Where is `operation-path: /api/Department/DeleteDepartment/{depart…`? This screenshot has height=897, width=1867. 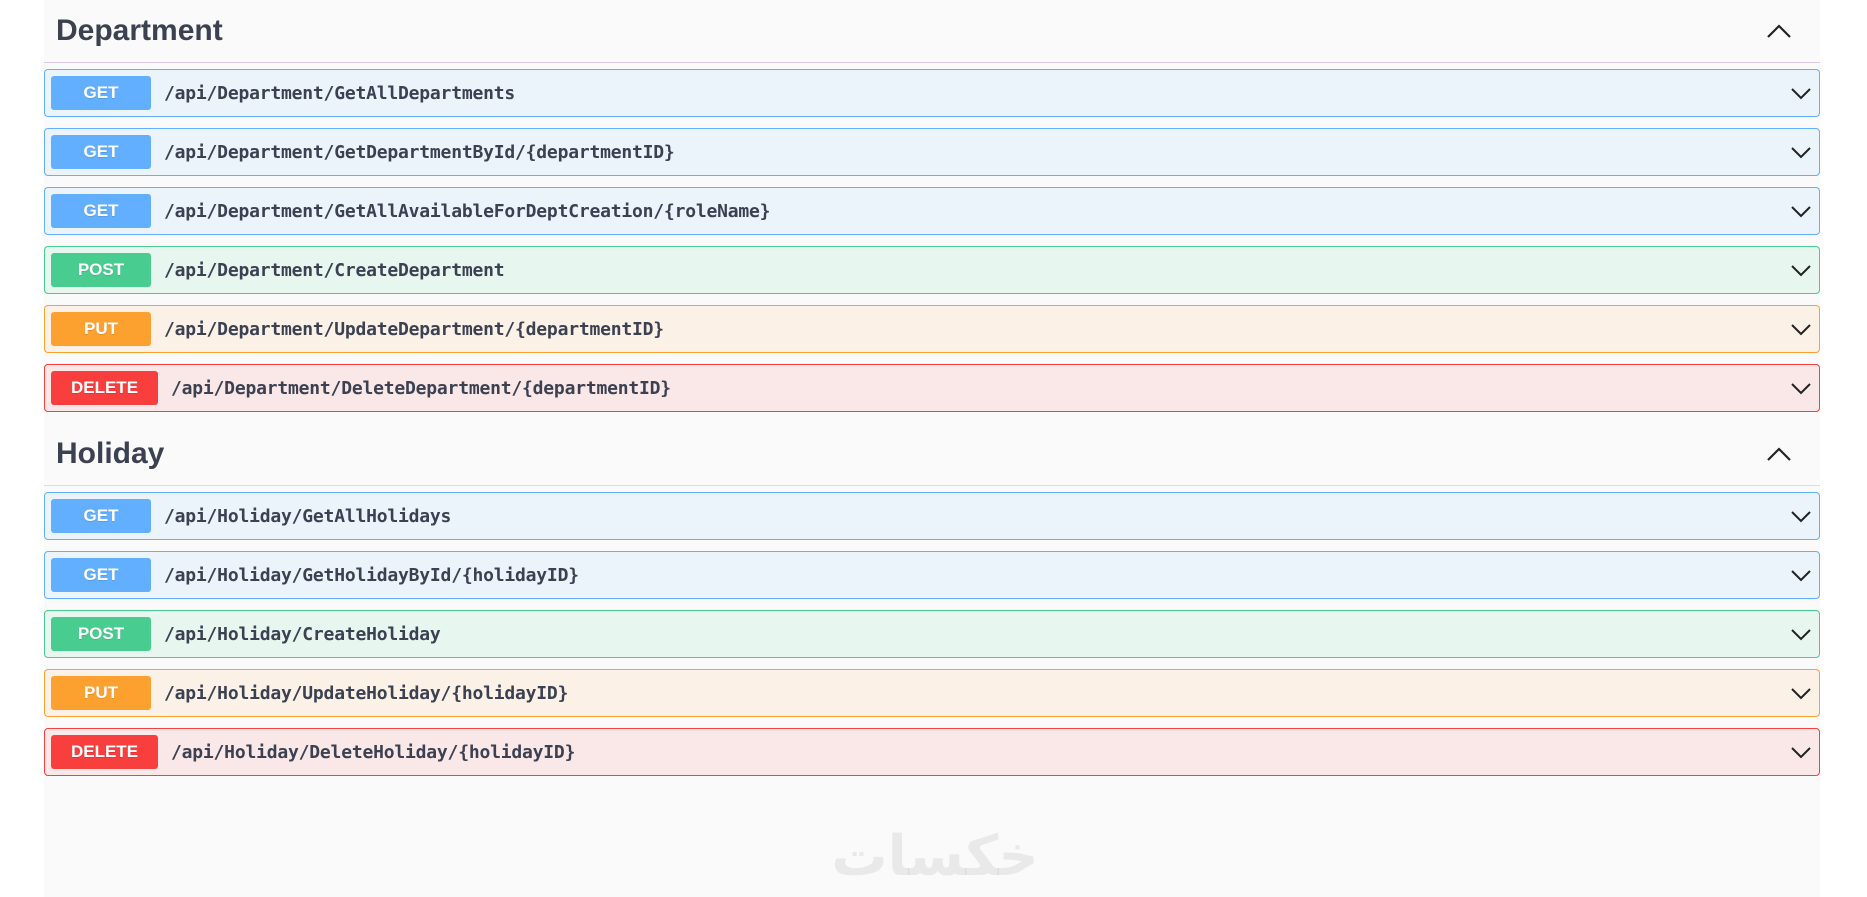 operation-path: /api/Department/DeleteDepartment/{depart… is located at coordinates (421, 388).